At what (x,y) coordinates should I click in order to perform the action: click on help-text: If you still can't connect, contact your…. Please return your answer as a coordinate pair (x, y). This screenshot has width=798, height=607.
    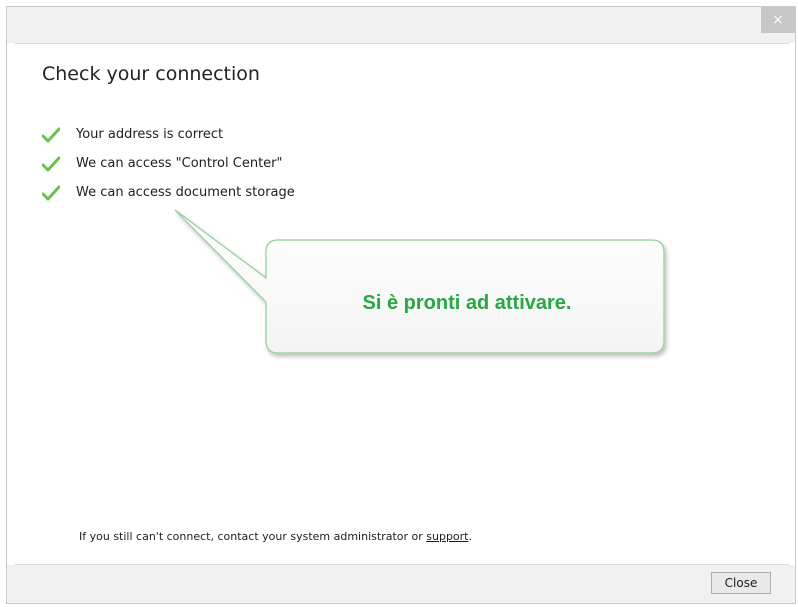
    Looking at the image, I should click on (275, 536).